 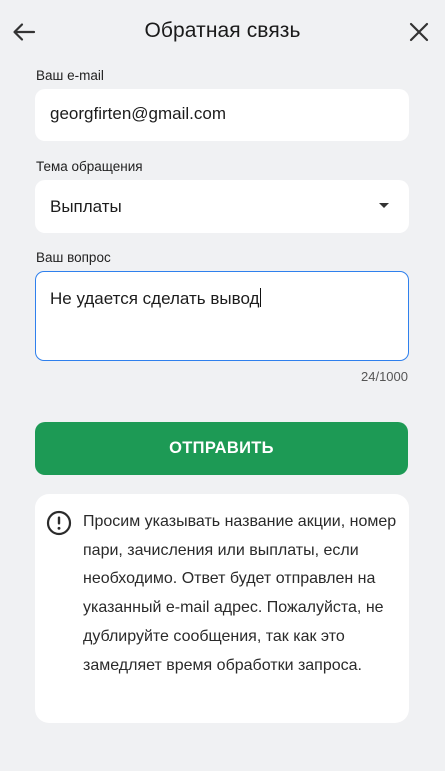 I want to click on question-textarea: Не удается сделать вывод, so click(x=222, y=316).